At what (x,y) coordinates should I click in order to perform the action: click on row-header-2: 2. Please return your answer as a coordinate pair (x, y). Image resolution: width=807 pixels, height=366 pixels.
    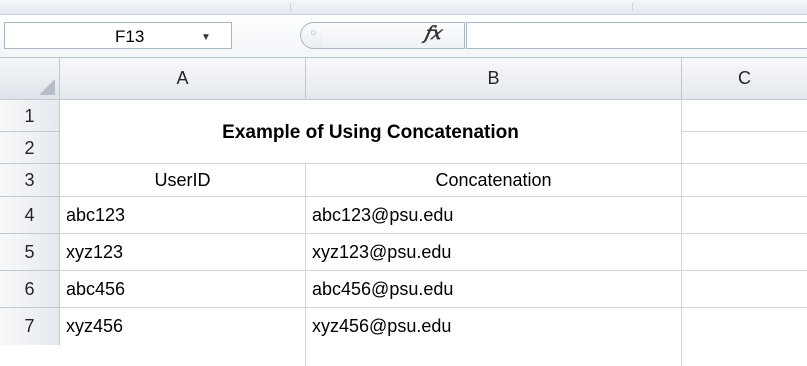
    Looking at the image, I should click on (30, 148).